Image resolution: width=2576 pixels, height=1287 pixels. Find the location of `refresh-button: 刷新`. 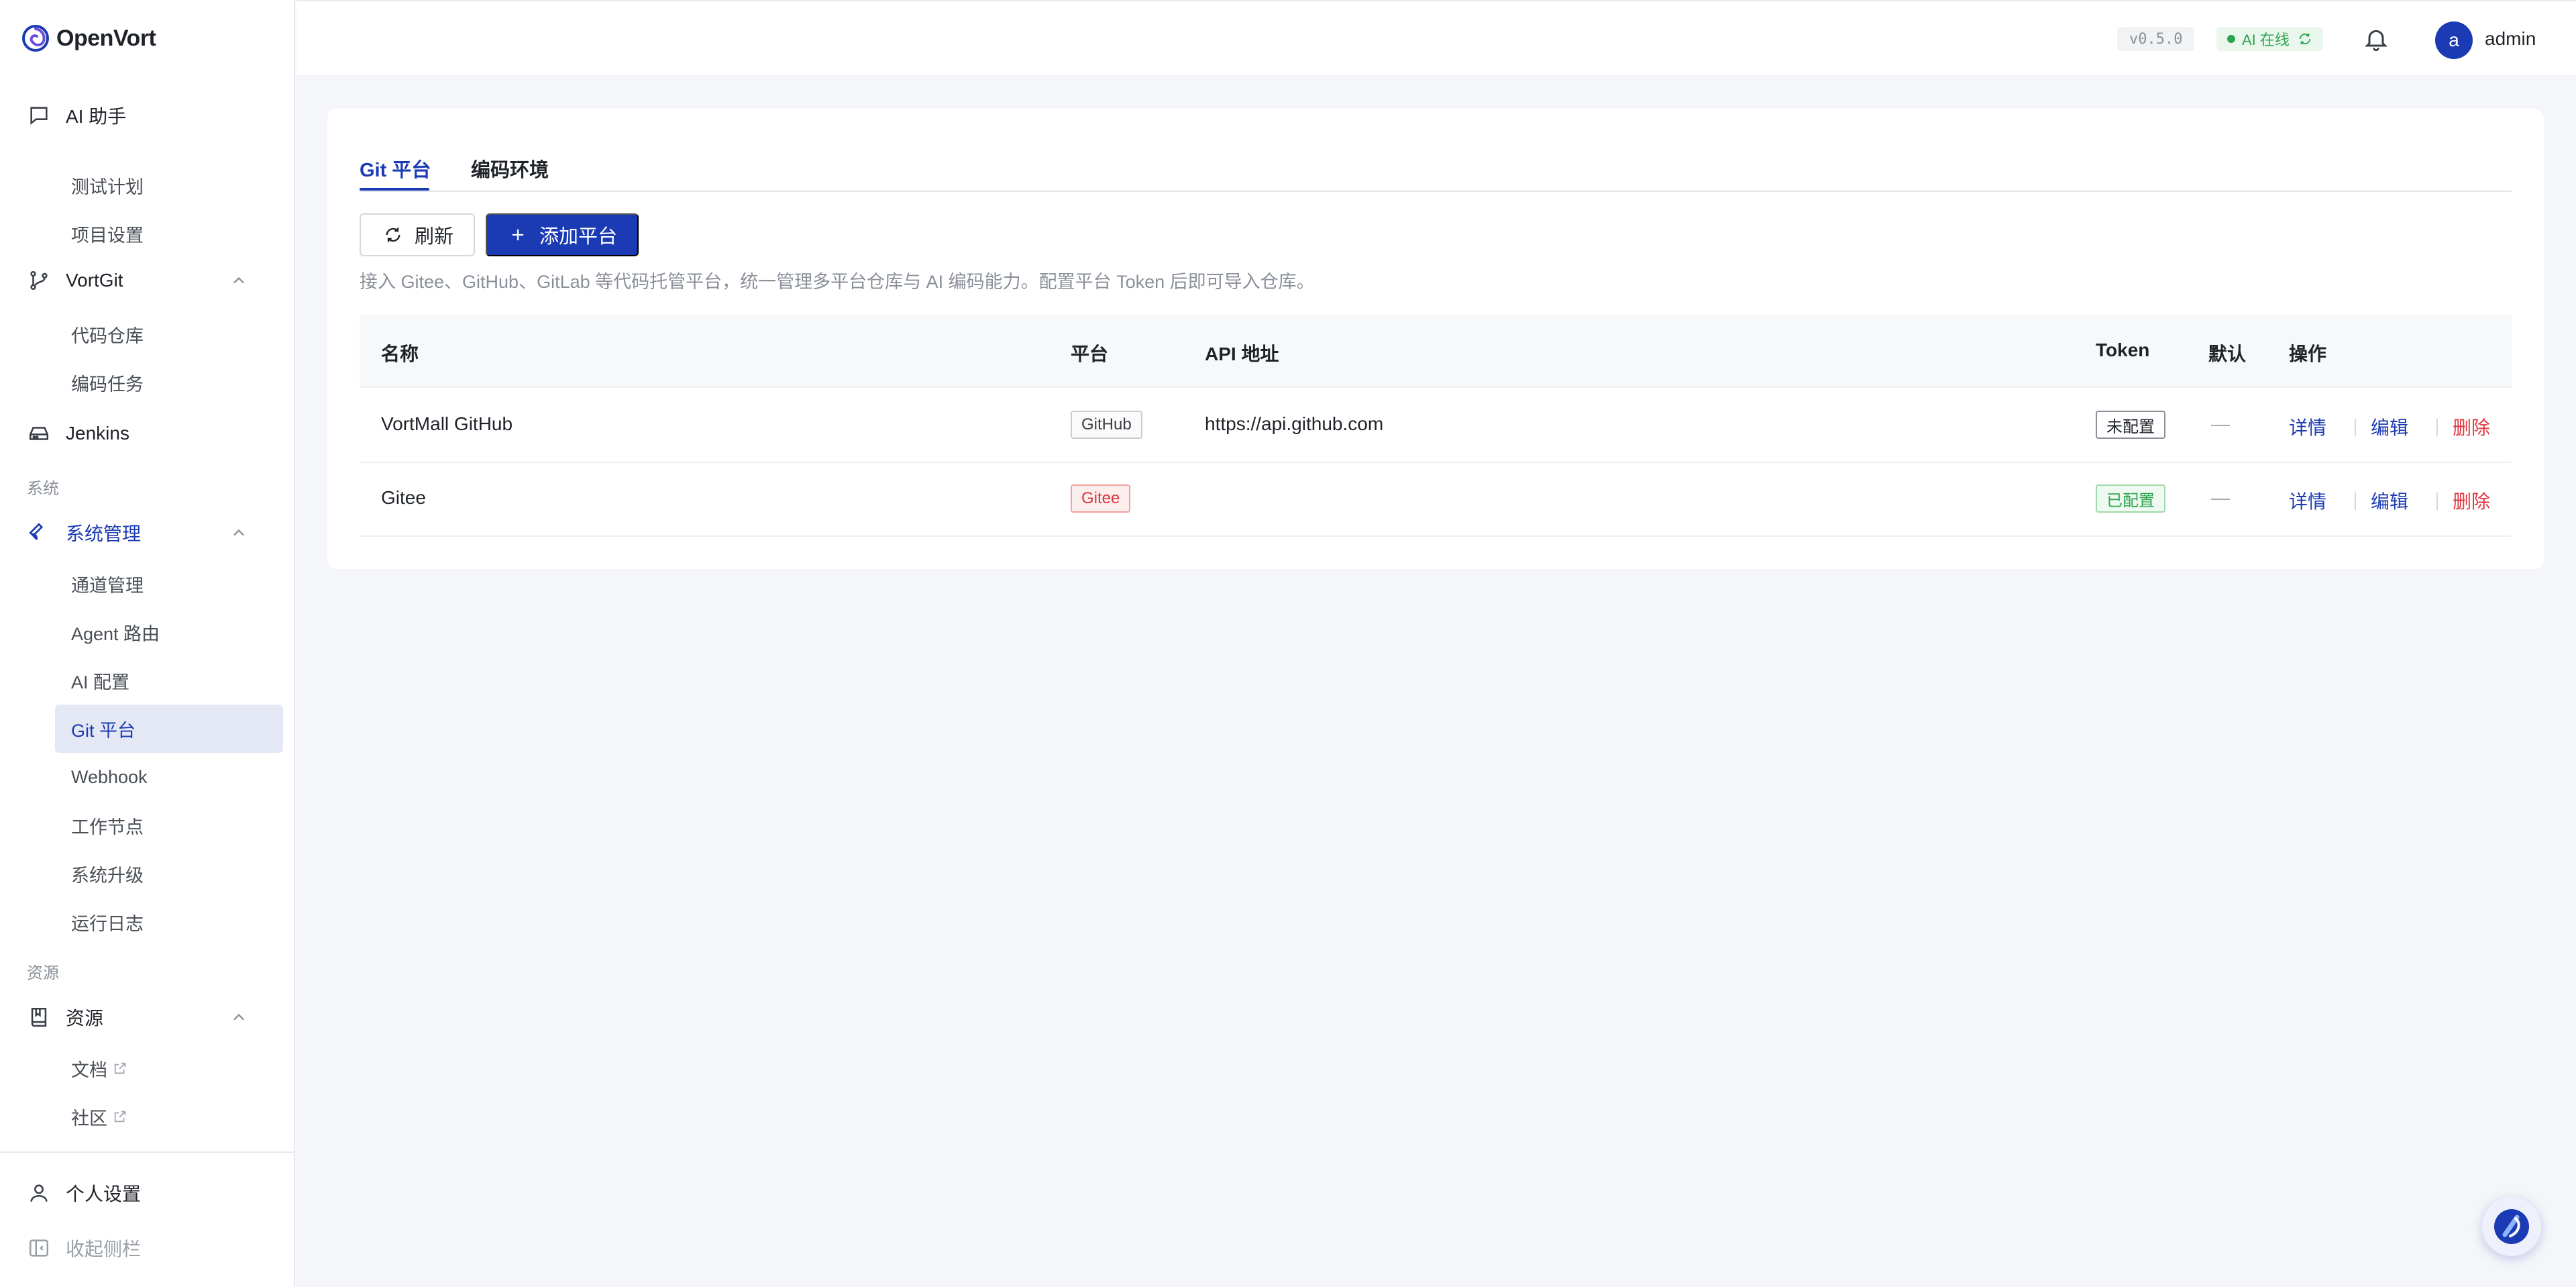

refresh-button: 刷新 is located at coordinates (417, 234).